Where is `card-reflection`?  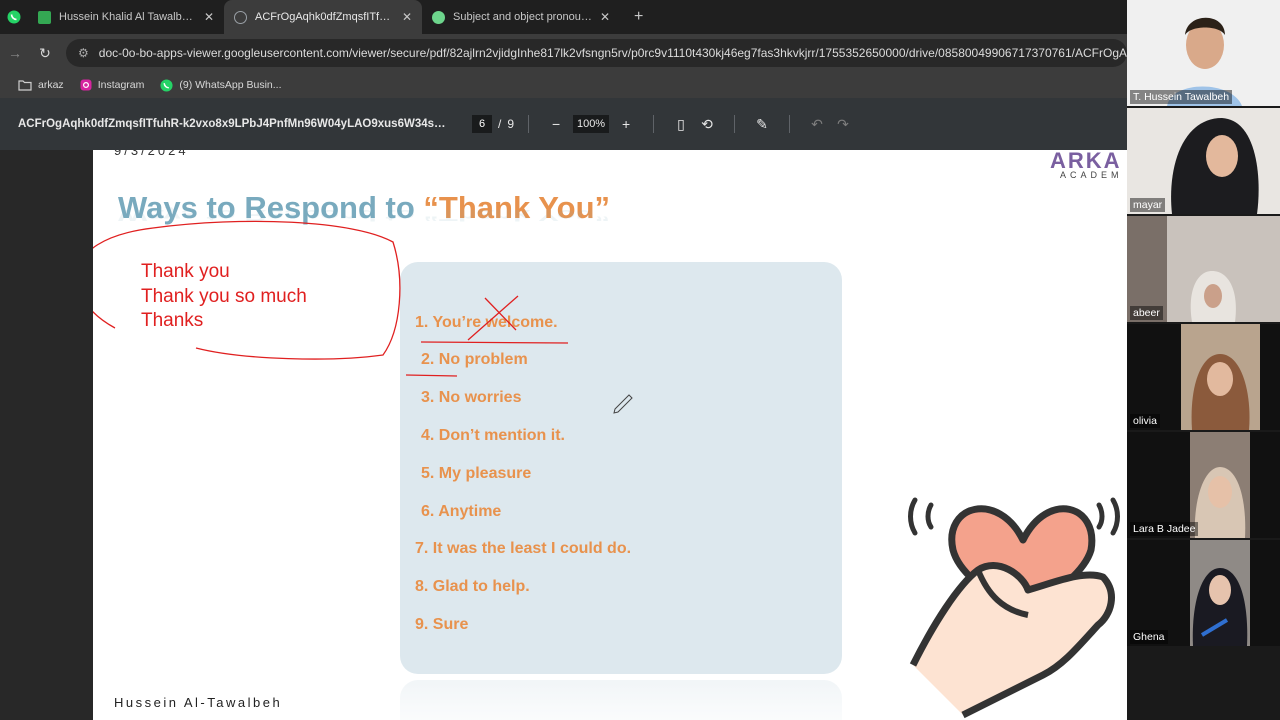
card-reflection is located at coordinates (621, 700).